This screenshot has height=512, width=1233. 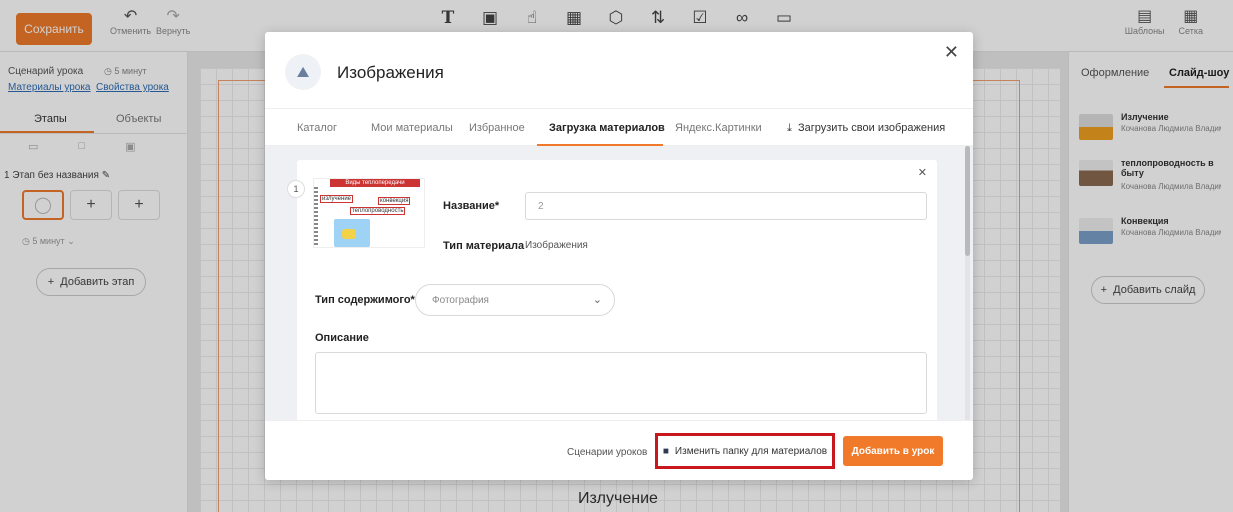 What do you see at coordinates (967, 283) in the screenshot?
I see `scrollbar` at bounding box center [967, 283].